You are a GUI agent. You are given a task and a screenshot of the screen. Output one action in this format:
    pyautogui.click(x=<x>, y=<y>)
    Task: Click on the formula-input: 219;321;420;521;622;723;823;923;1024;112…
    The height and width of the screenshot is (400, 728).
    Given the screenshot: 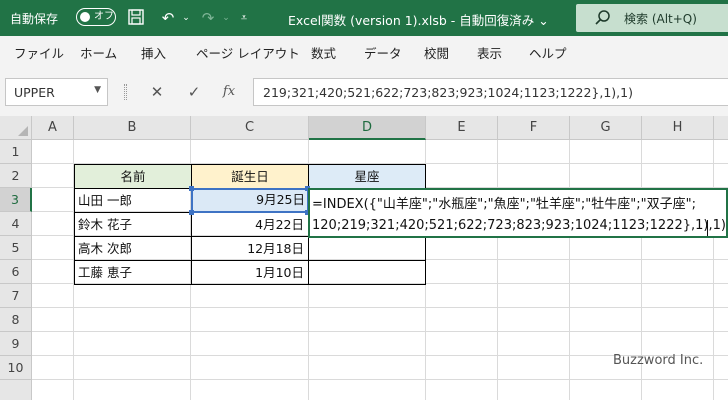 What is the action you would take?
    pyautogui.click(x=490, y=92)
    